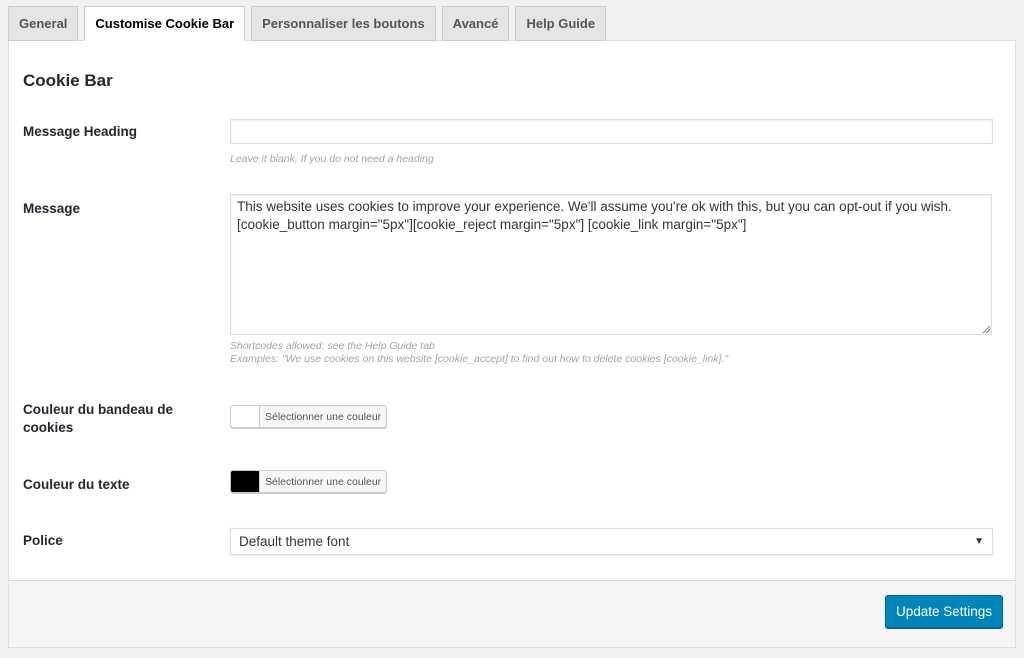 Image resolution: width=1024 pixels, height=658 pixels. What do you see at coordinates (561, 23) in the screenshot?
I see `tab-help-guide: Help Guide` at bounding box center [561, 23].